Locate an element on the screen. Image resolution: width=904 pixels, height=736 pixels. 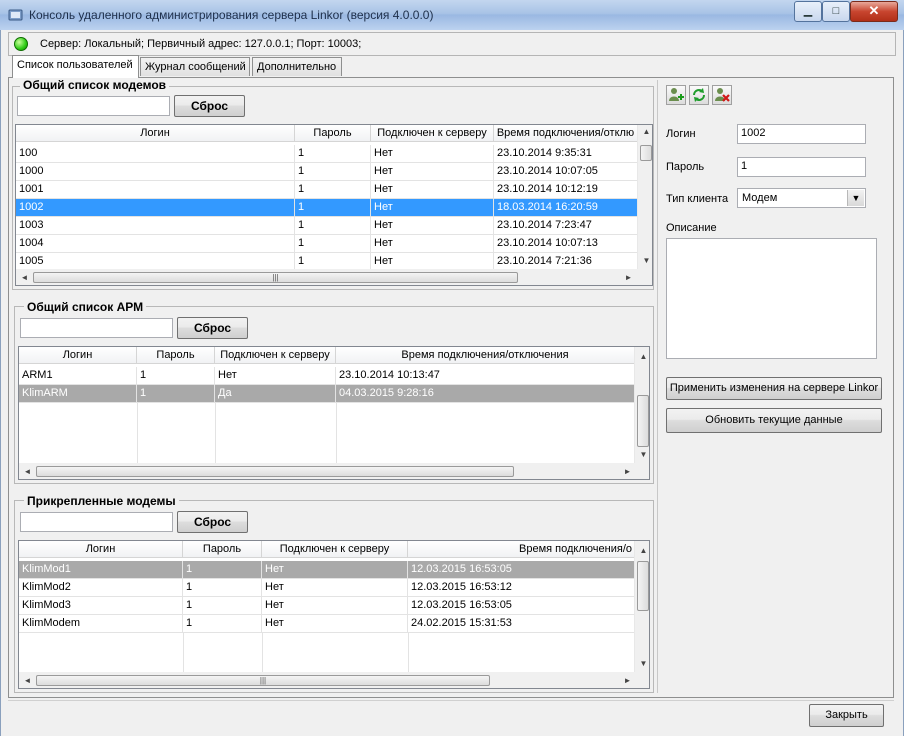
attached-cell: 12.03.2015 16:53:05 is located at coordinates (521, 569).